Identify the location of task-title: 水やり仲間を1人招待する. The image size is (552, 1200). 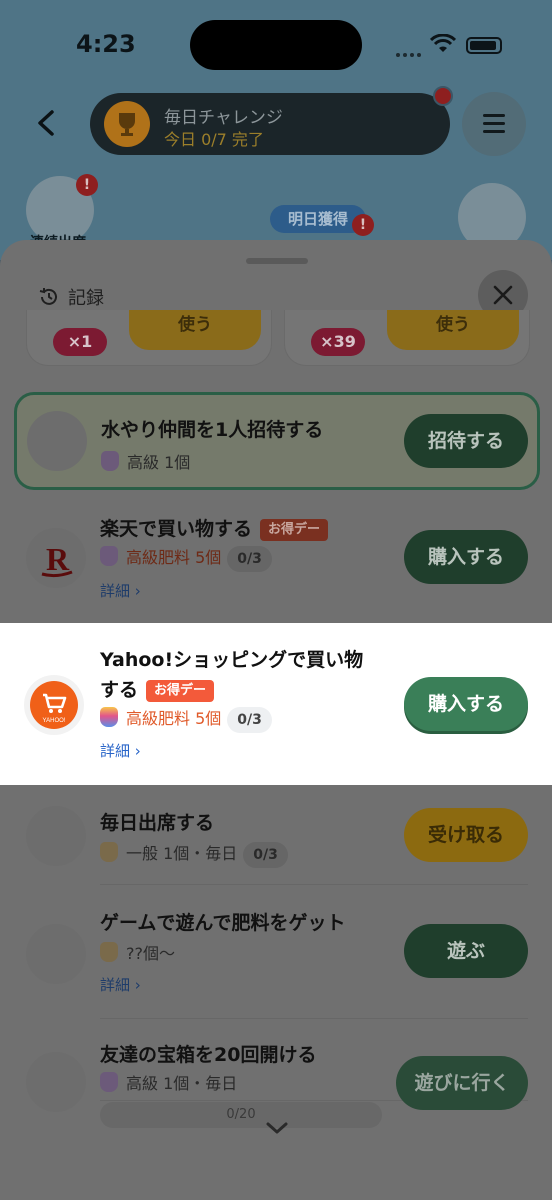
(212, 430).